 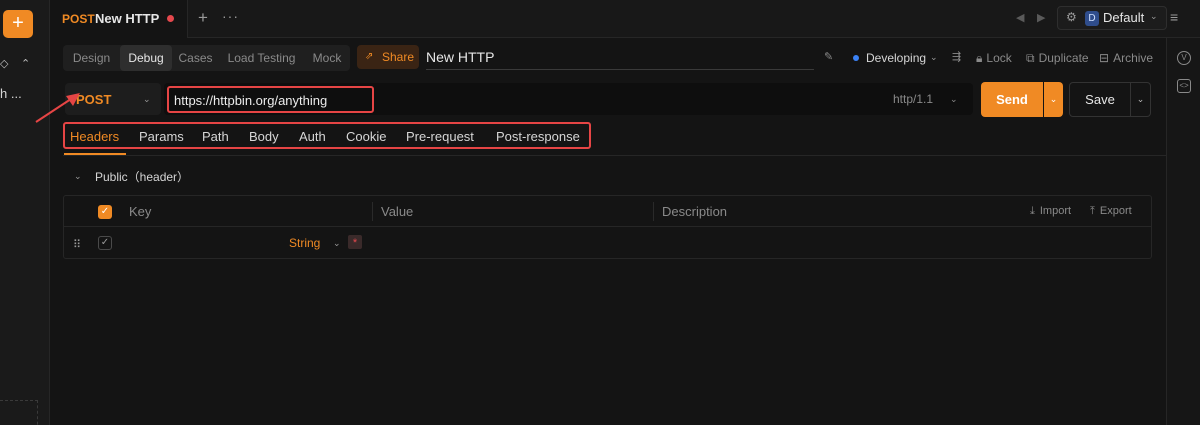 I want to click on sidebar-dashed-region, so click(x=19, y=412).